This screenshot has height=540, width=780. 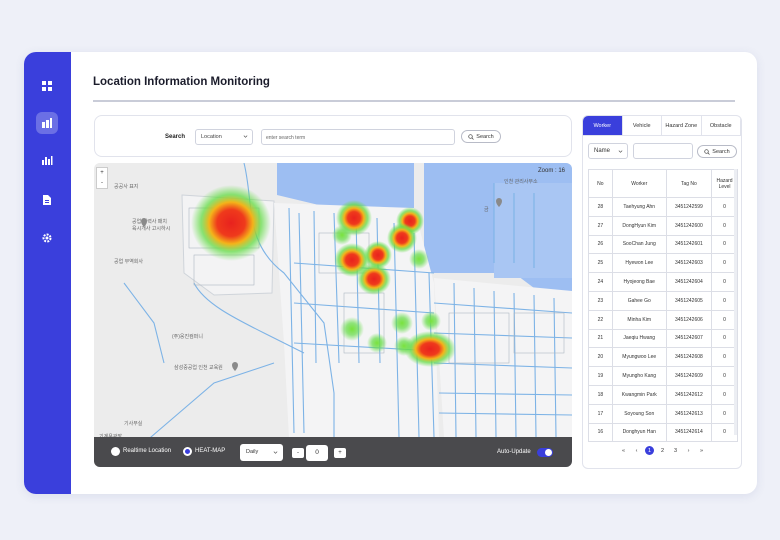 I want to click on table-row: 22 Minha Kim 3451242606 0, so click(x=663, y=319).